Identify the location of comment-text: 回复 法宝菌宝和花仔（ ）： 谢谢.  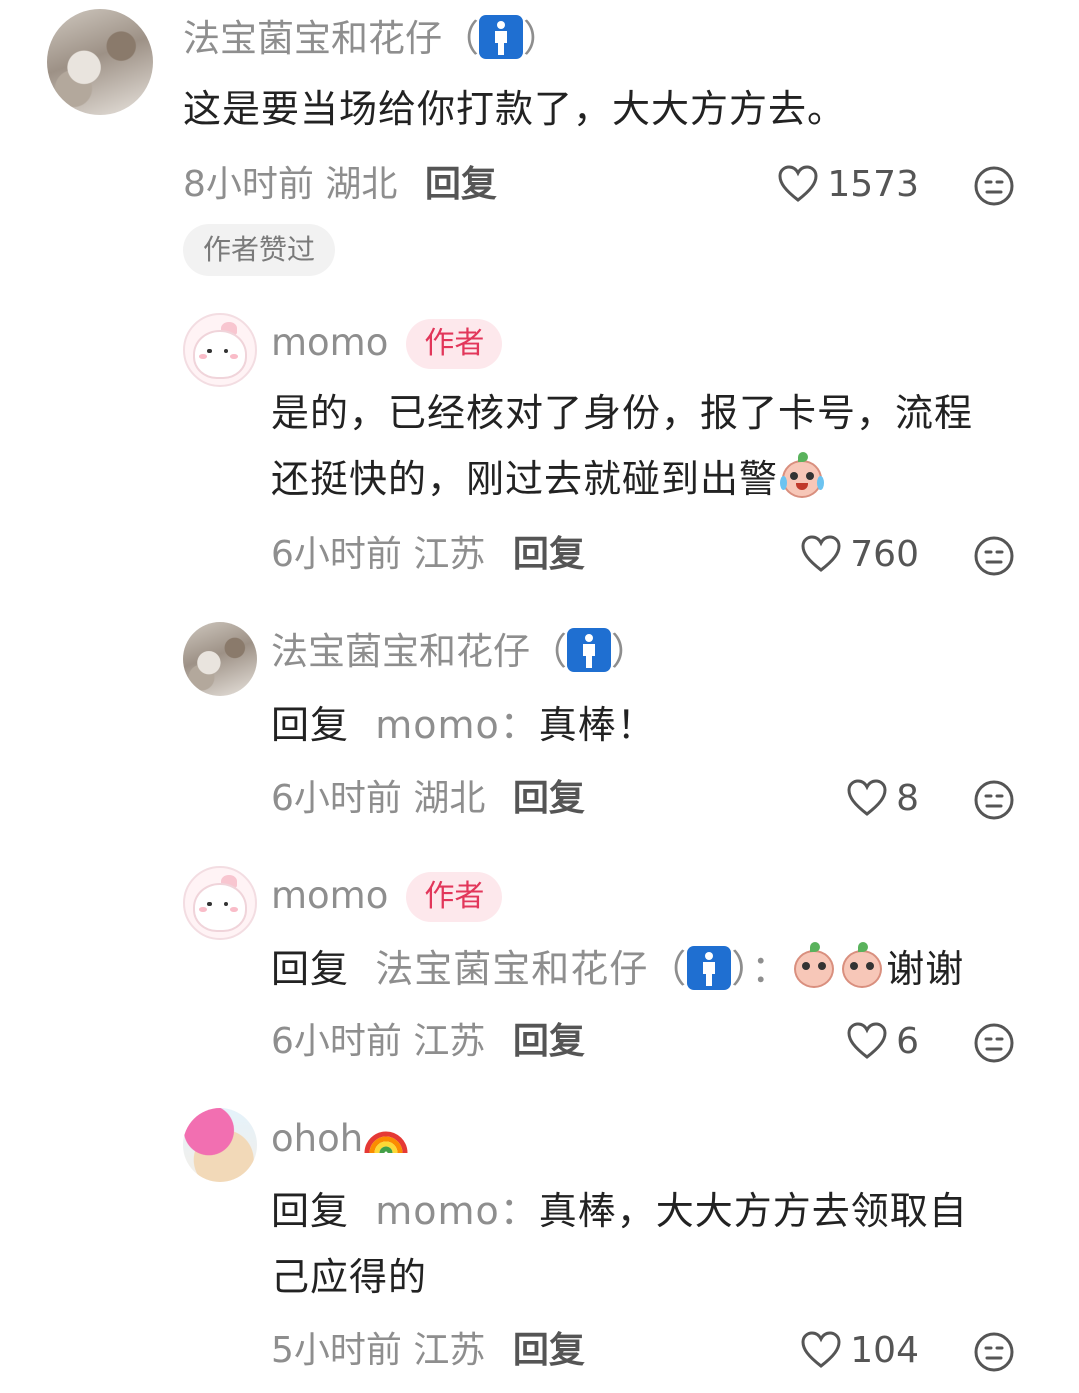
(617, 969).